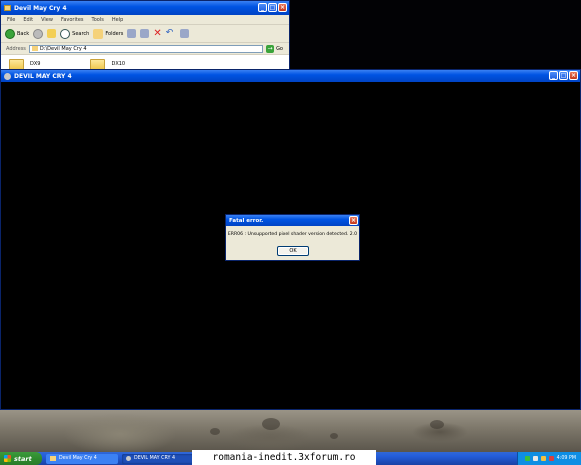 This screenshot has height=465, width=581. Describe the element at coordinates (246, 220) in the screenshot. I see `dialog-title: Fatal error.` at that location.